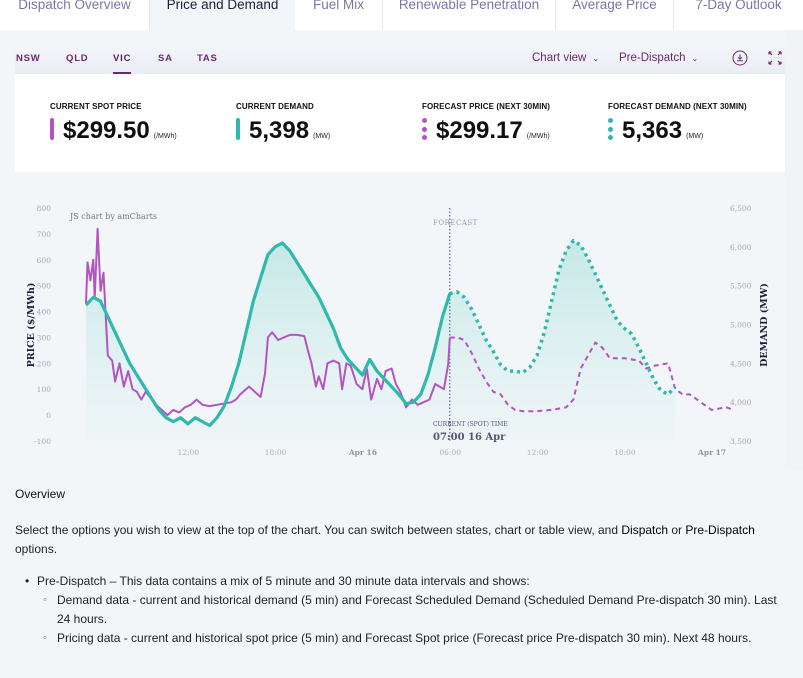 The height and width of the screenshot is (678, 803). I want to click on right-axis-tick: 6,500, so click(741, 208).